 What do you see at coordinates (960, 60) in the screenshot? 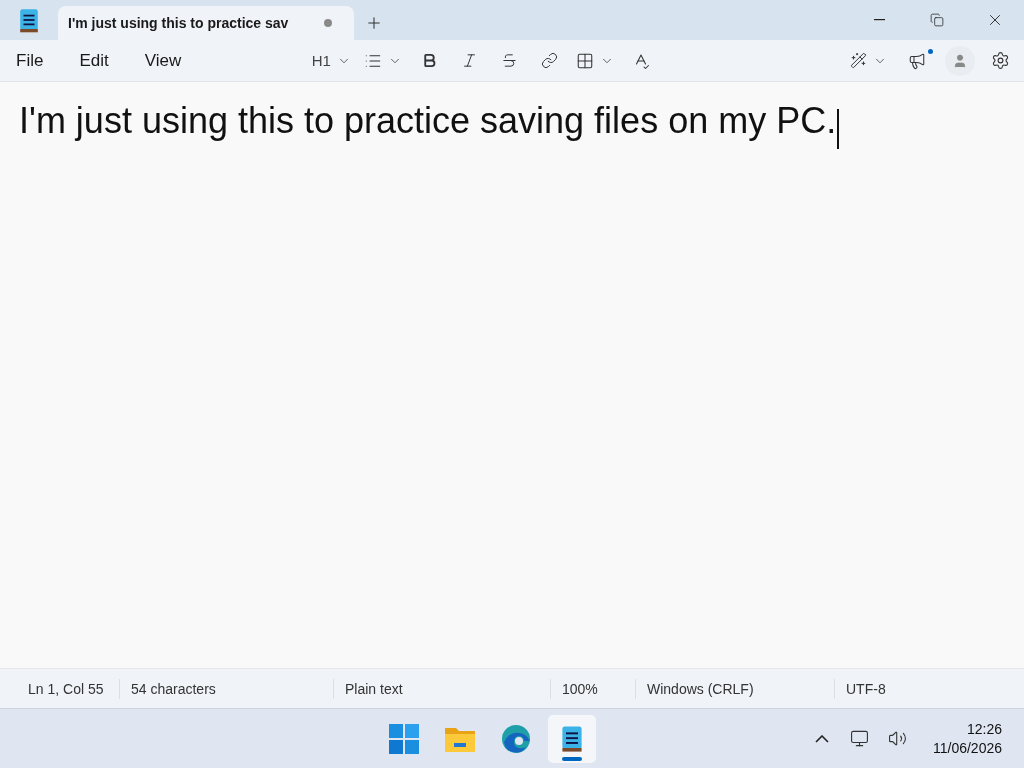
I see `user-icon` at bounding box center [960, 60].